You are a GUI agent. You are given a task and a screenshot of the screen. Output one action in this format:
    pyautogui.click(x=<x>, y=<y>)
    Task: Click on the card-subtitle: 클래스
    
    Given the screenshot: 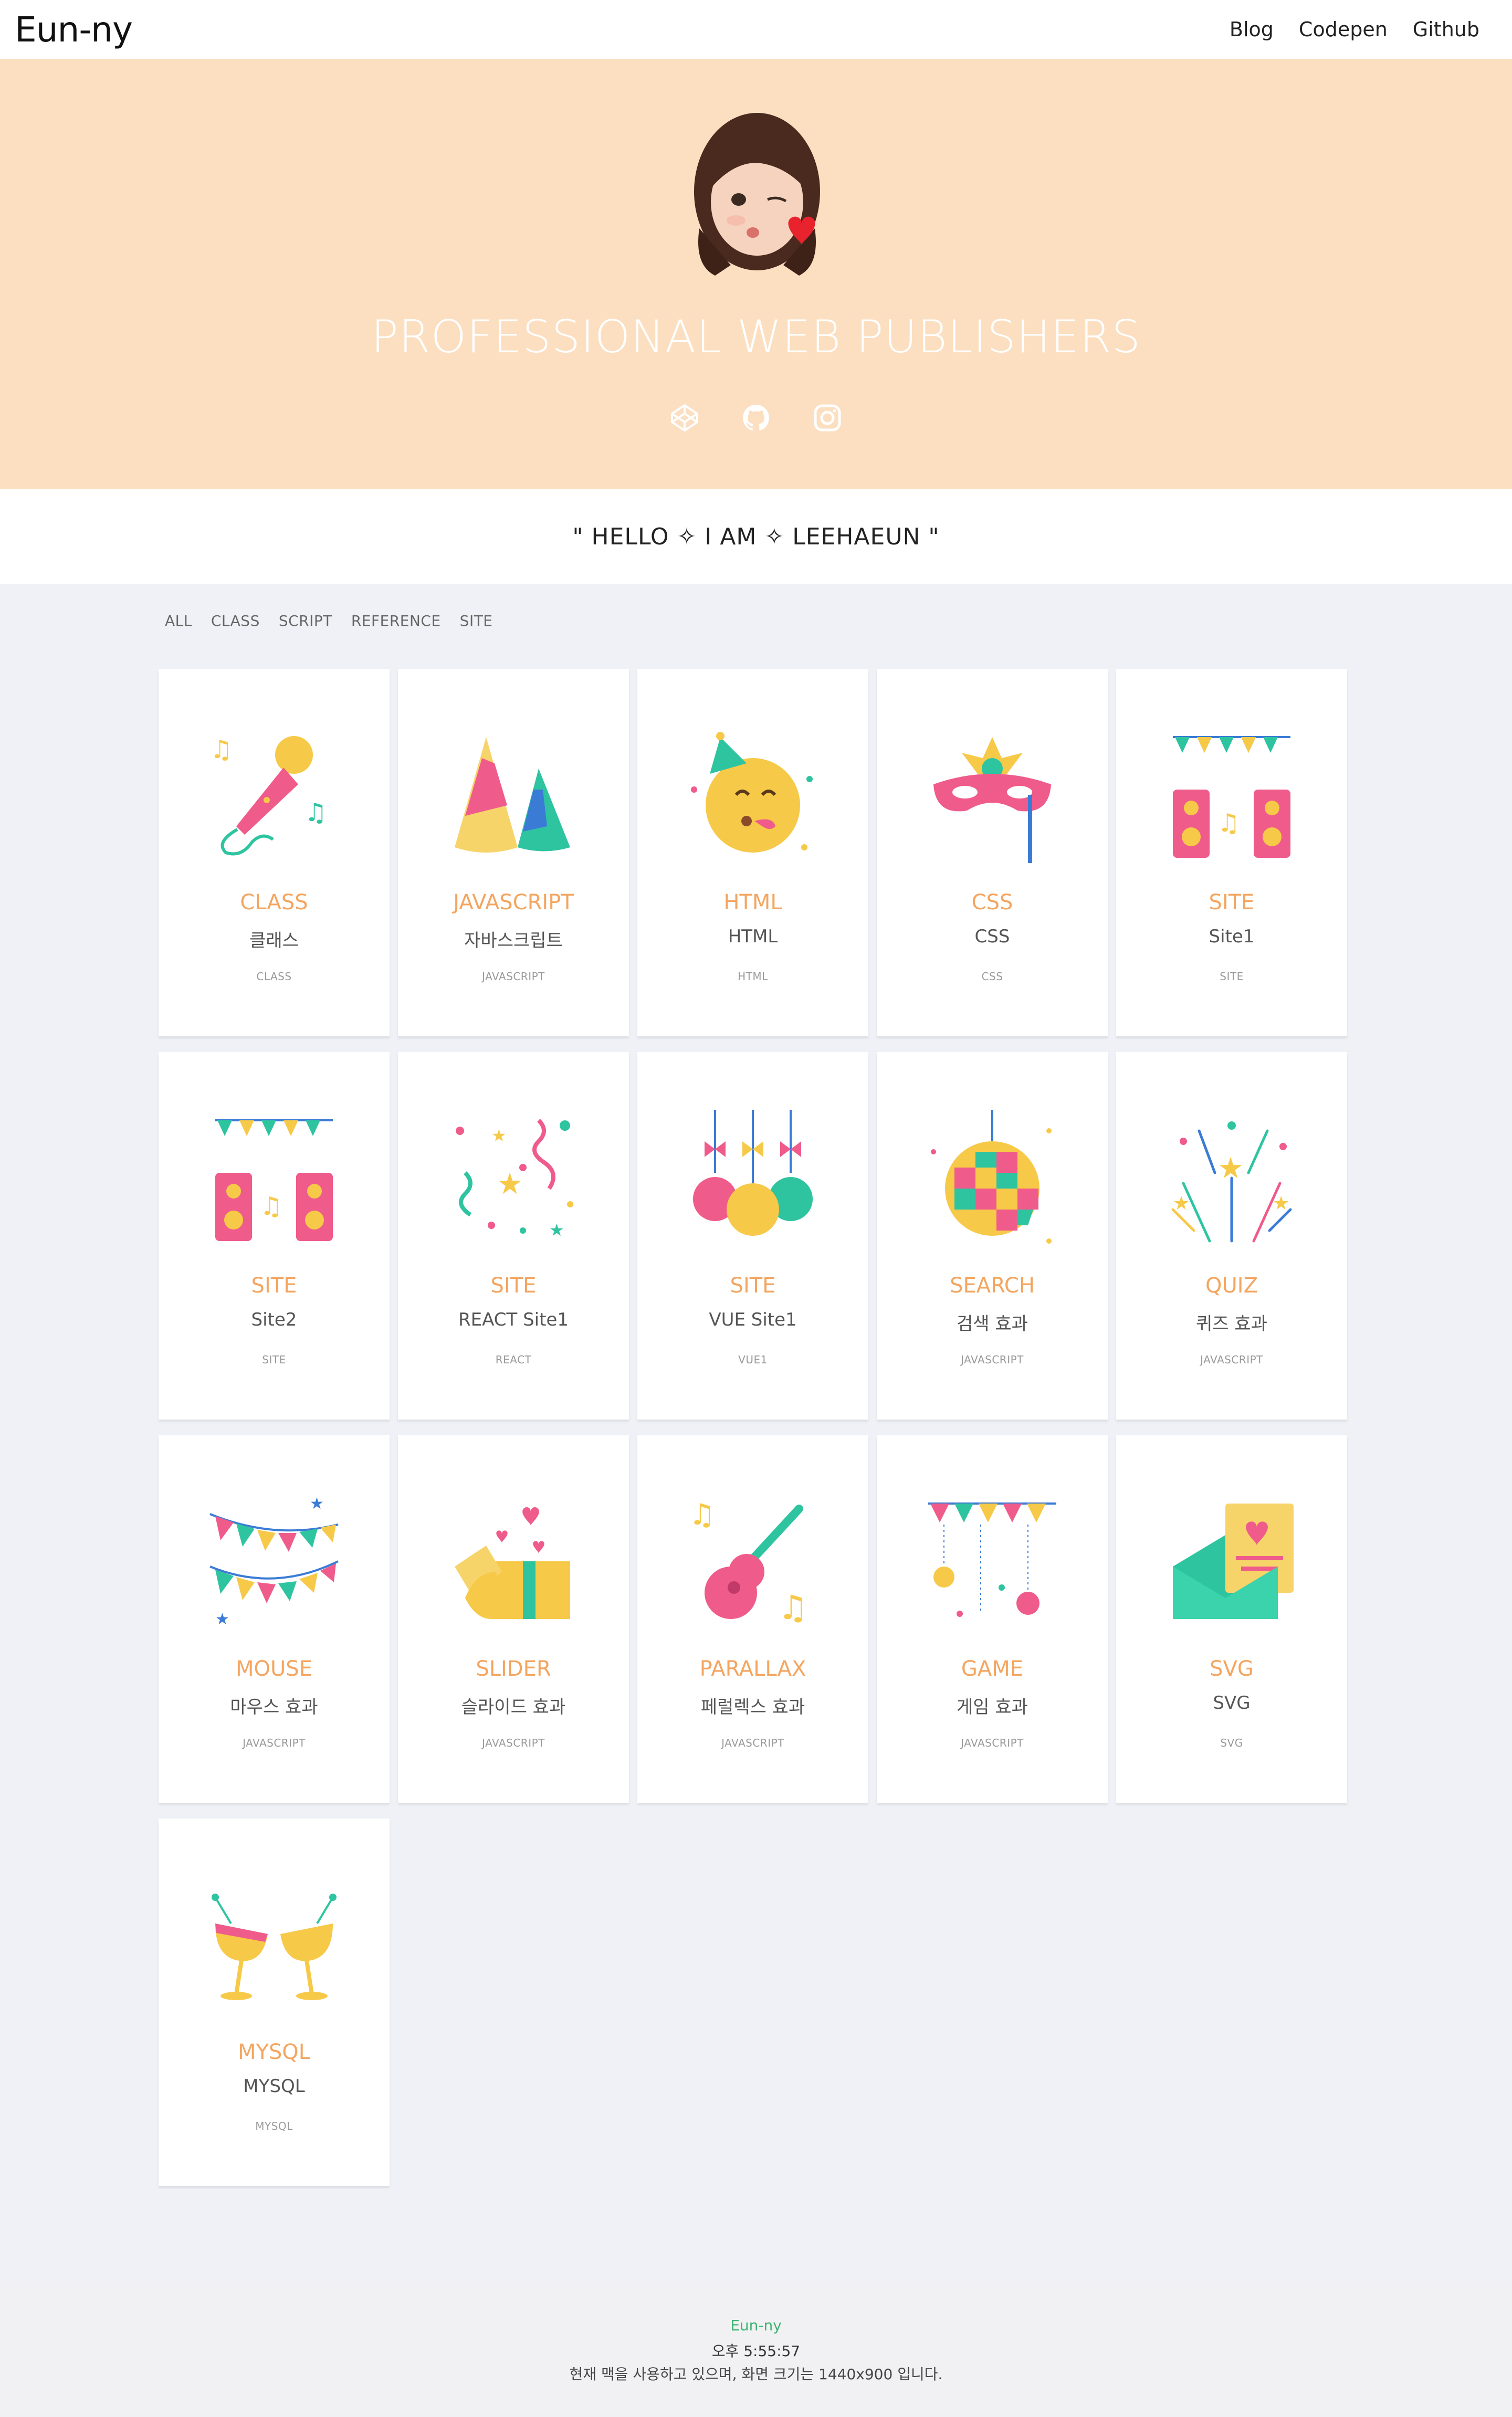 What is the action you would take?
    pyautogui.click(x=274, y=941)
    